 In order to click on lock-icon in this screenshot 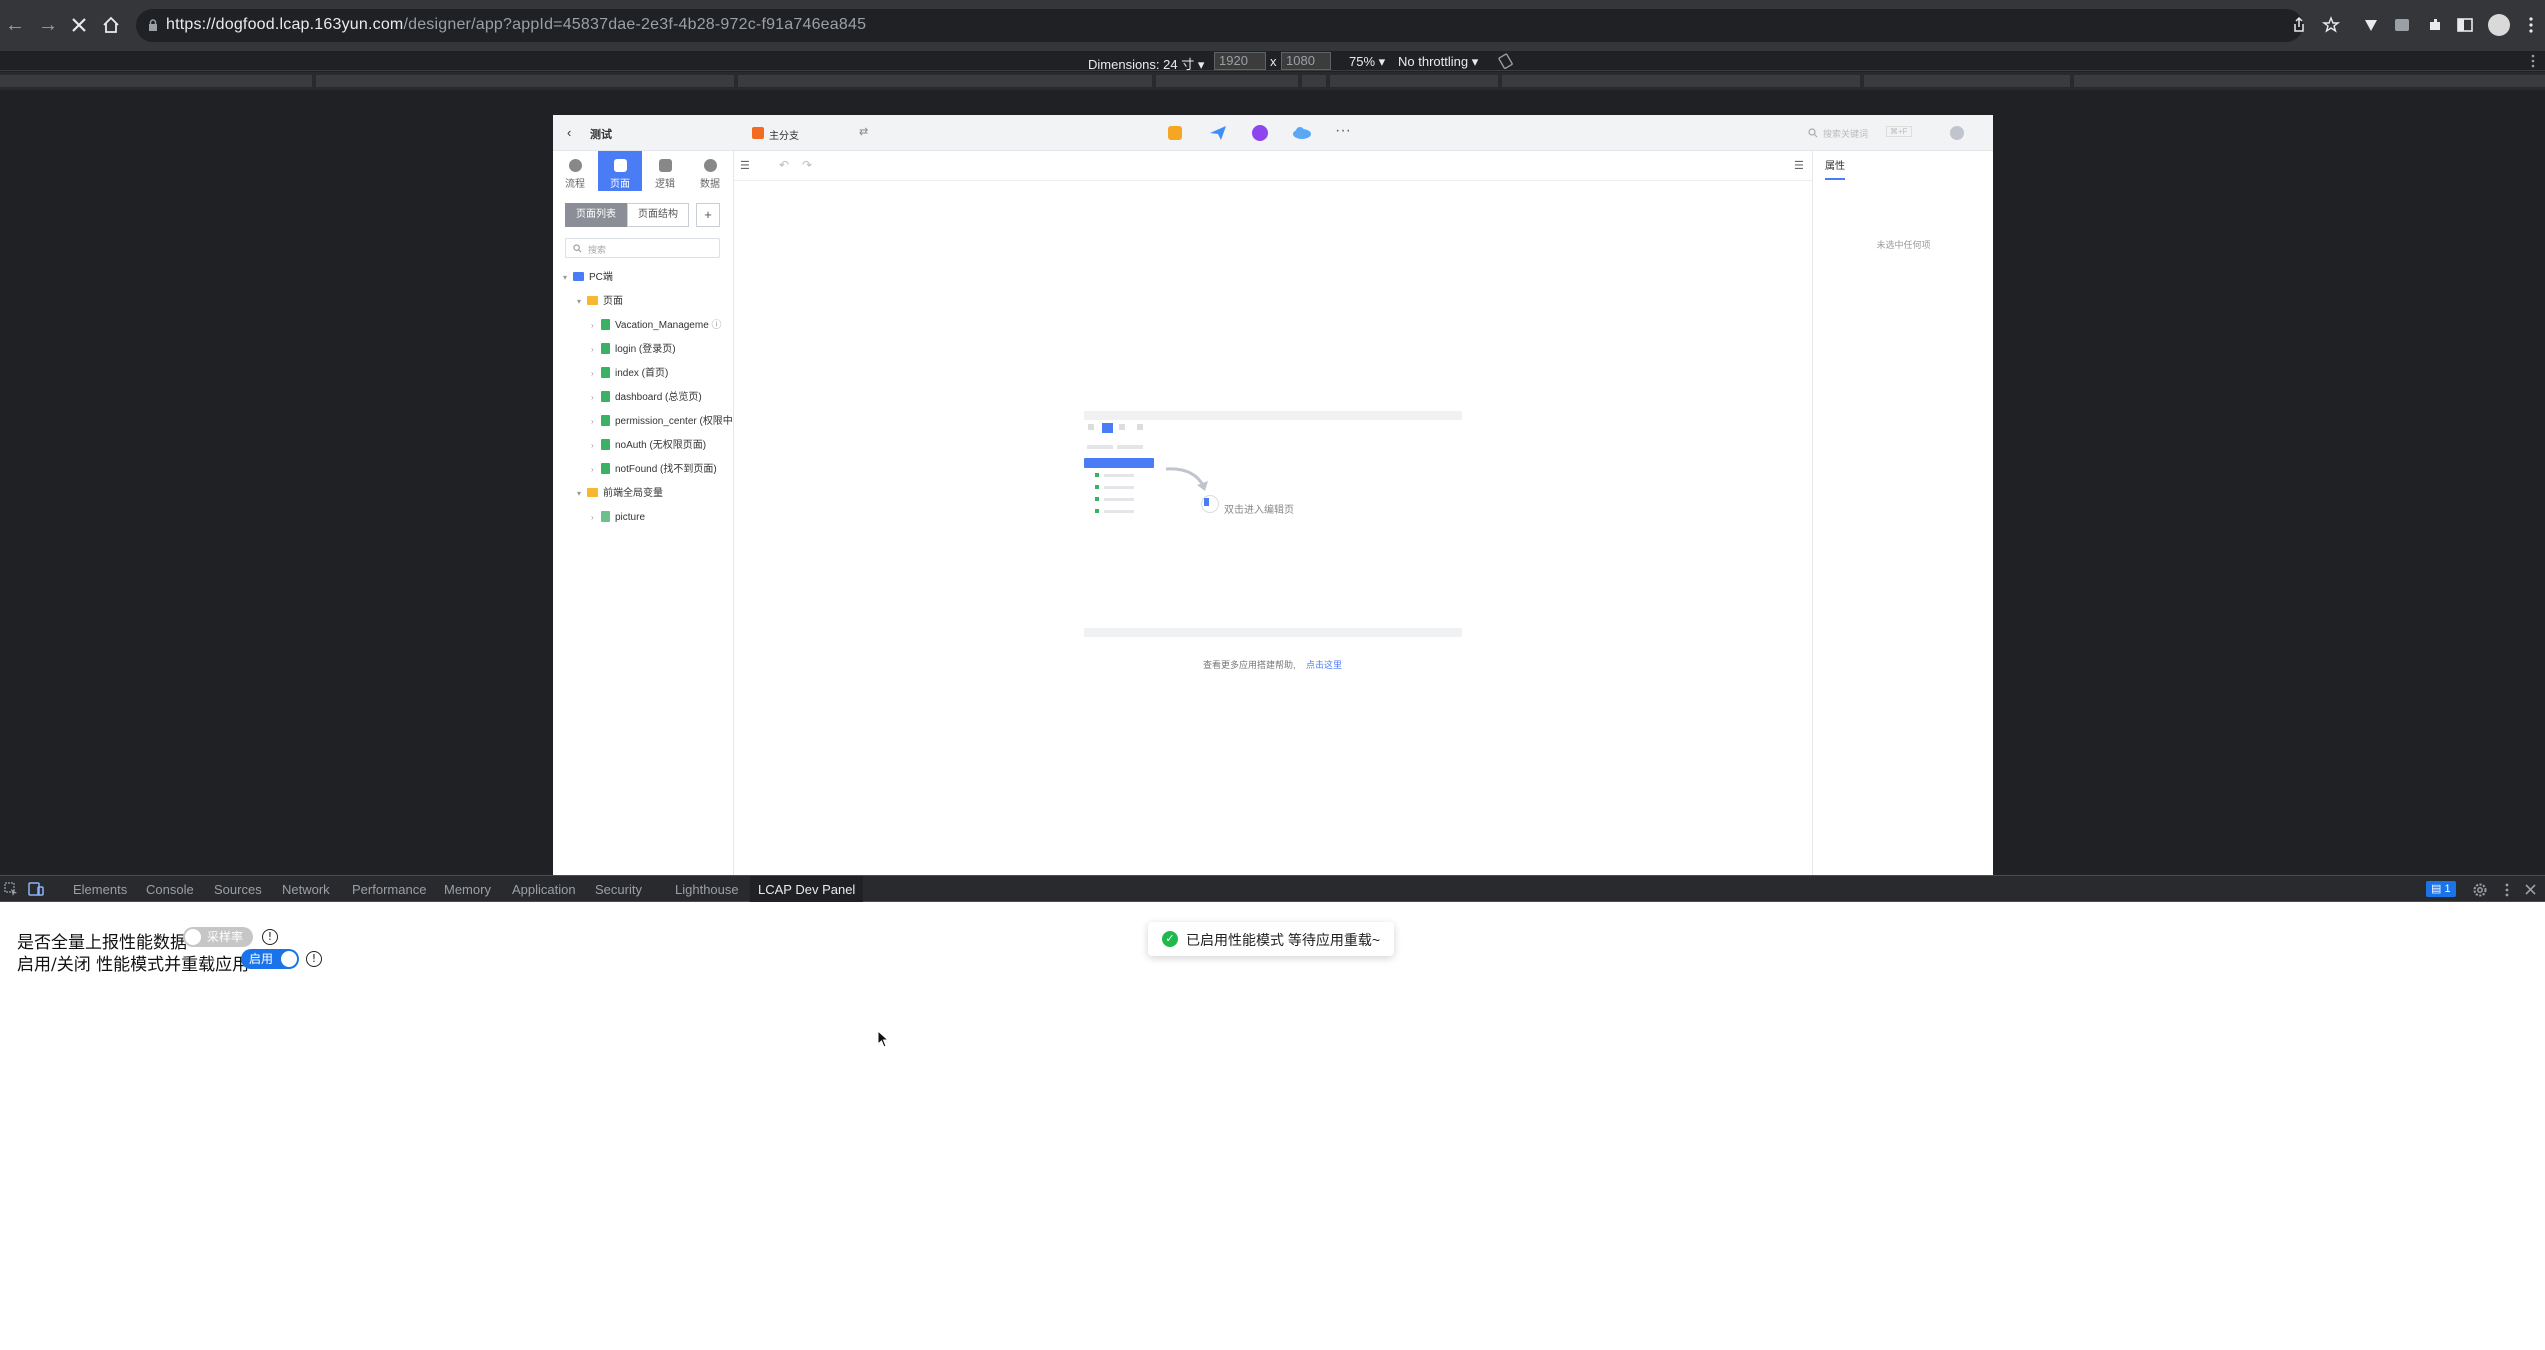, I will do `click(153, 25)`.